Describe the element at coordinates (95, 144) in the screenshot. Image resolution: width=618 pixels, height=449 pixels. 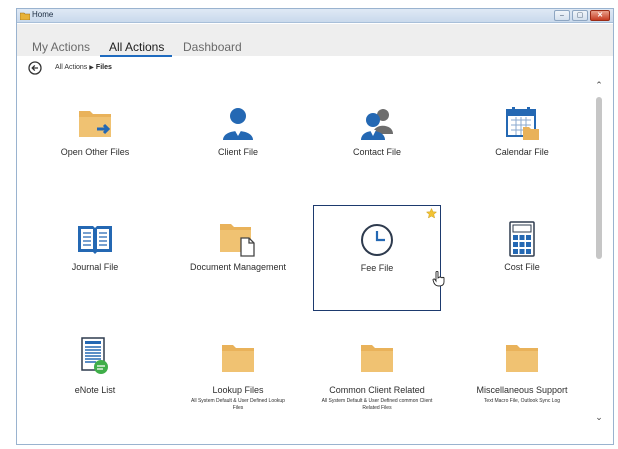
I see `tile-open-other-files: Open Other Files` at that location.